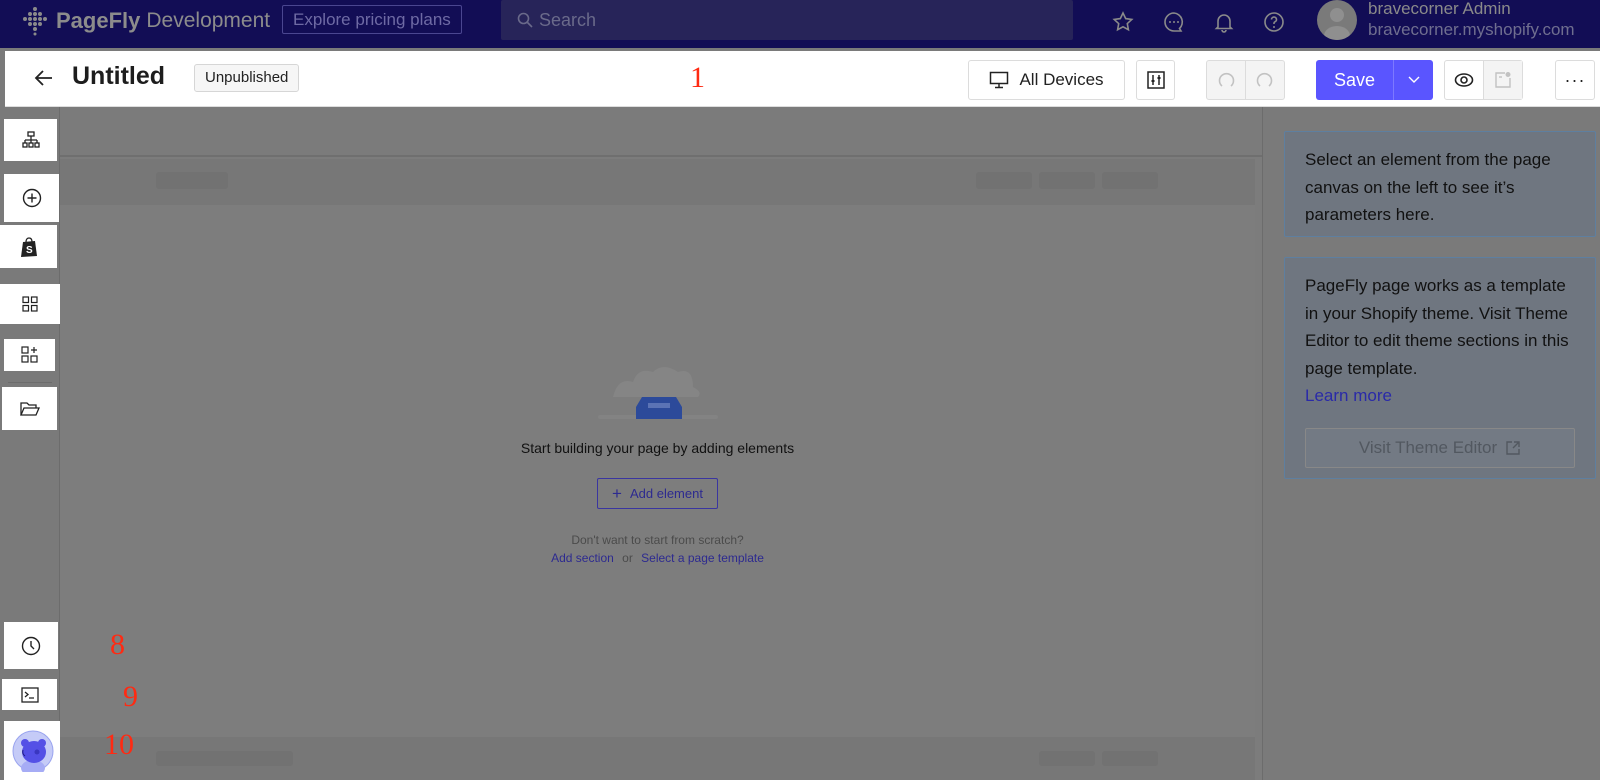  What do you see at coordinates (702, 558) in the screenshot?
I see `select-template-link: Select a page template` at bounding box center [702, 558].